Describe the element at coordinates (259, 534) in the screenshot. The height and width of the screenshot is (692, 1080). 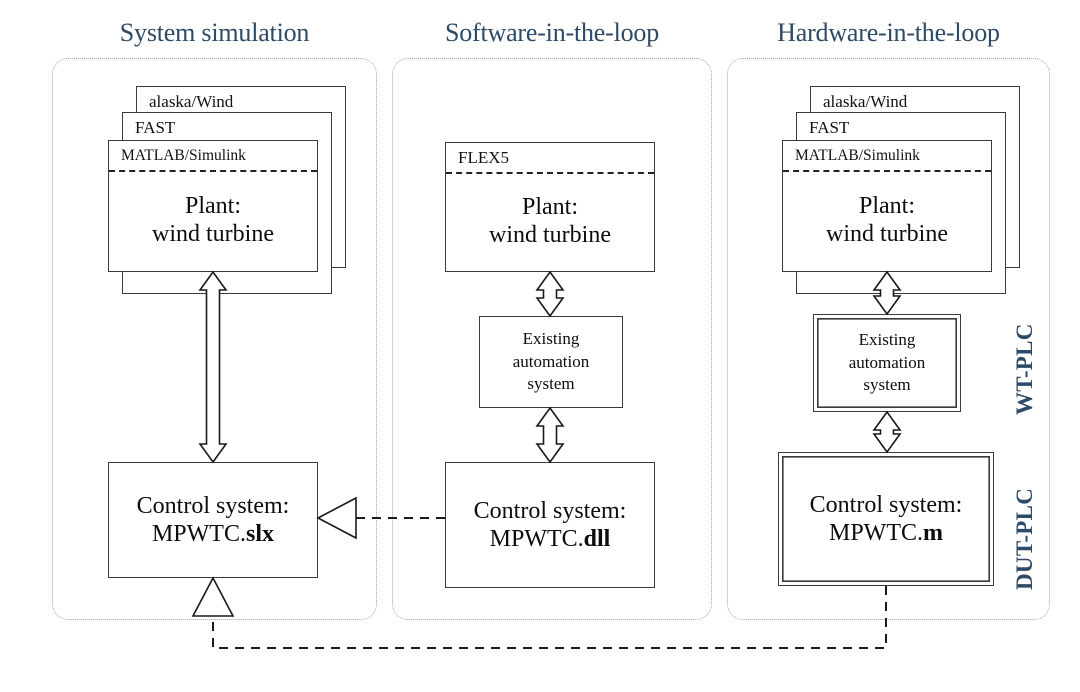
I see `control-system-extension: slx` at that location.